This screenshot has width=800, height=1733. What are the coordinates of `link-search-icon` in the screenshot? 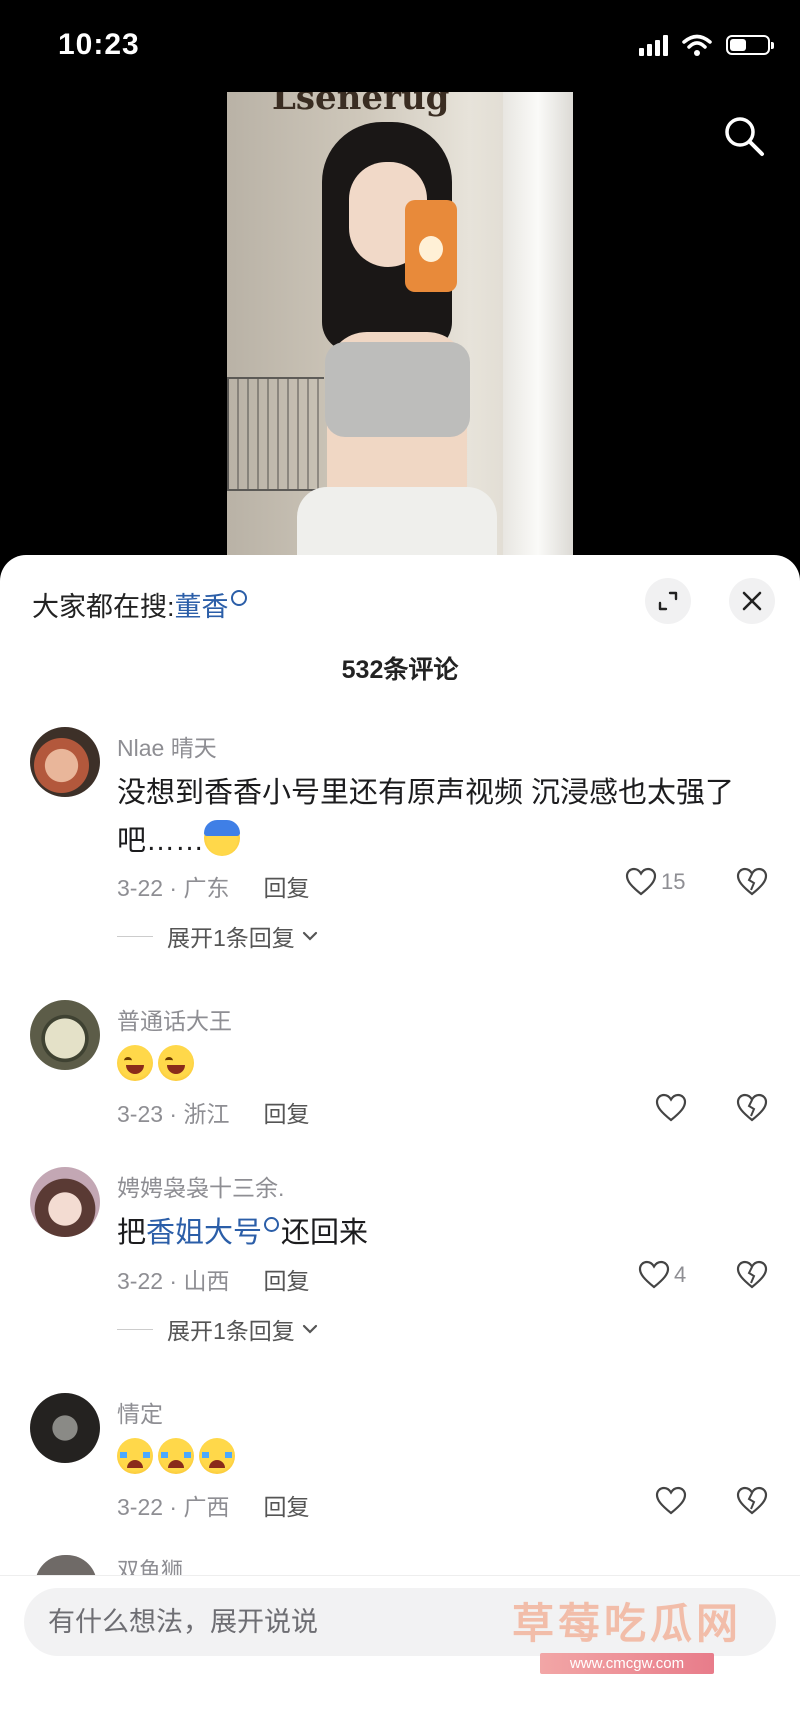 It's located at (272, 1224).